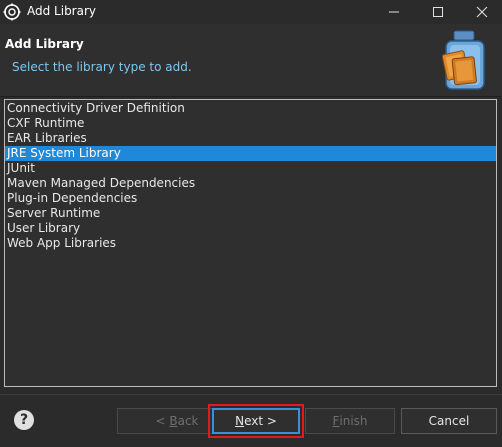  I want to click on cancel-button: Cancel, so click(449, 421).